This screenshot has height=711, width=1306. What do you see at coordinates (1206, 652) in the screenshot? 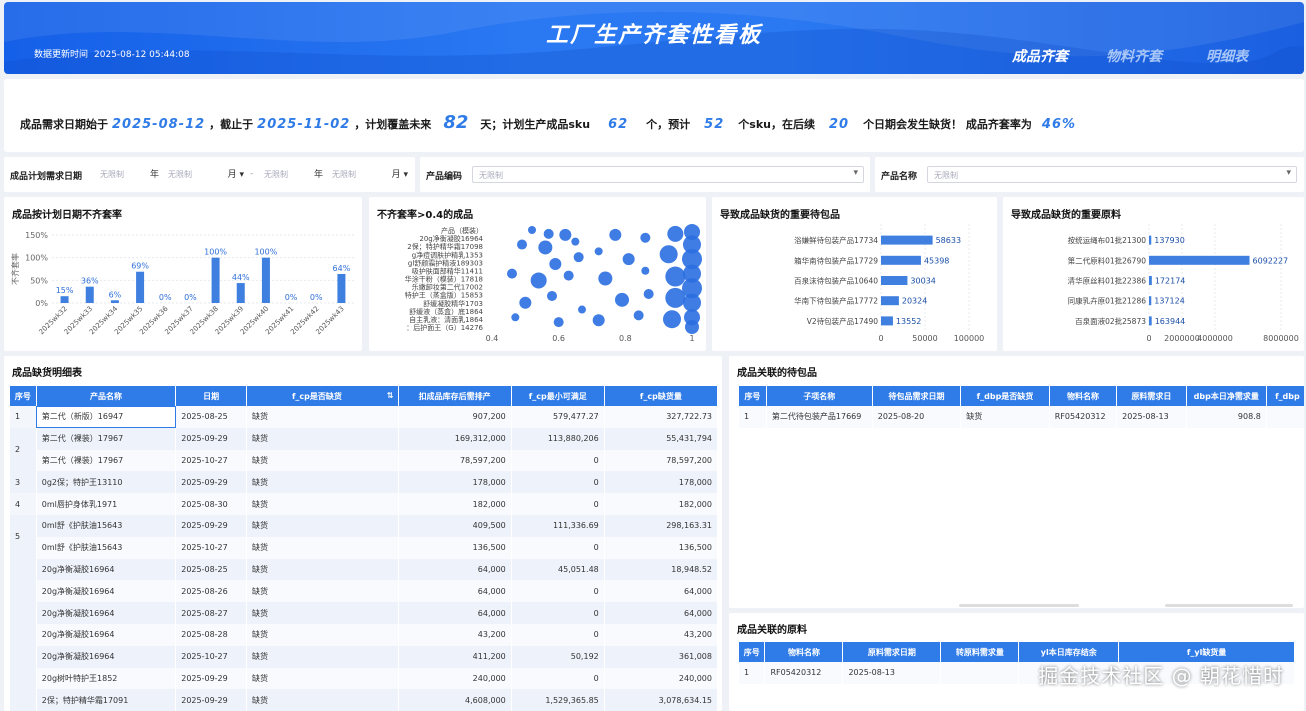
I see `column-header: f_yl缺货量` at bounding box center [1206, 652].